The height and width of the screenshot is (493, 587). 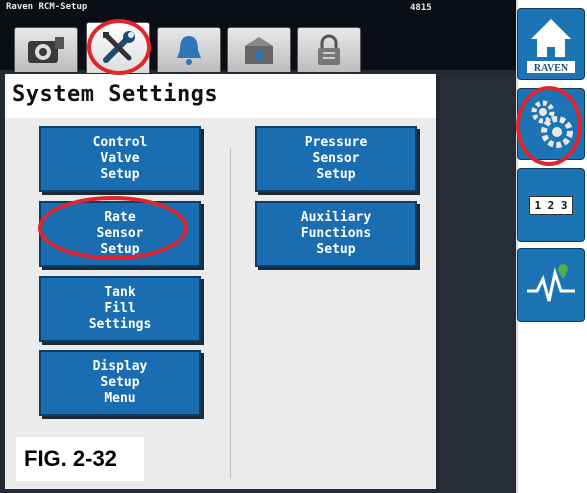 What do you see at coordinates (421, 8) in the screenshot?
I see `counter: 4815` at bounding box center [421, 8].